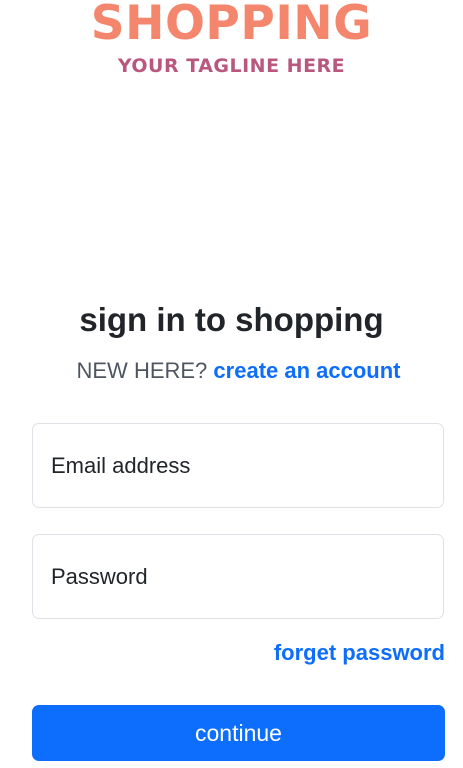 The height and width of the screenshot is (768, 463). Describe the element at coordinates (231, 66) in the screenshot. I see `logo-tagline: YOUR TAGLINE HERE` at that location.